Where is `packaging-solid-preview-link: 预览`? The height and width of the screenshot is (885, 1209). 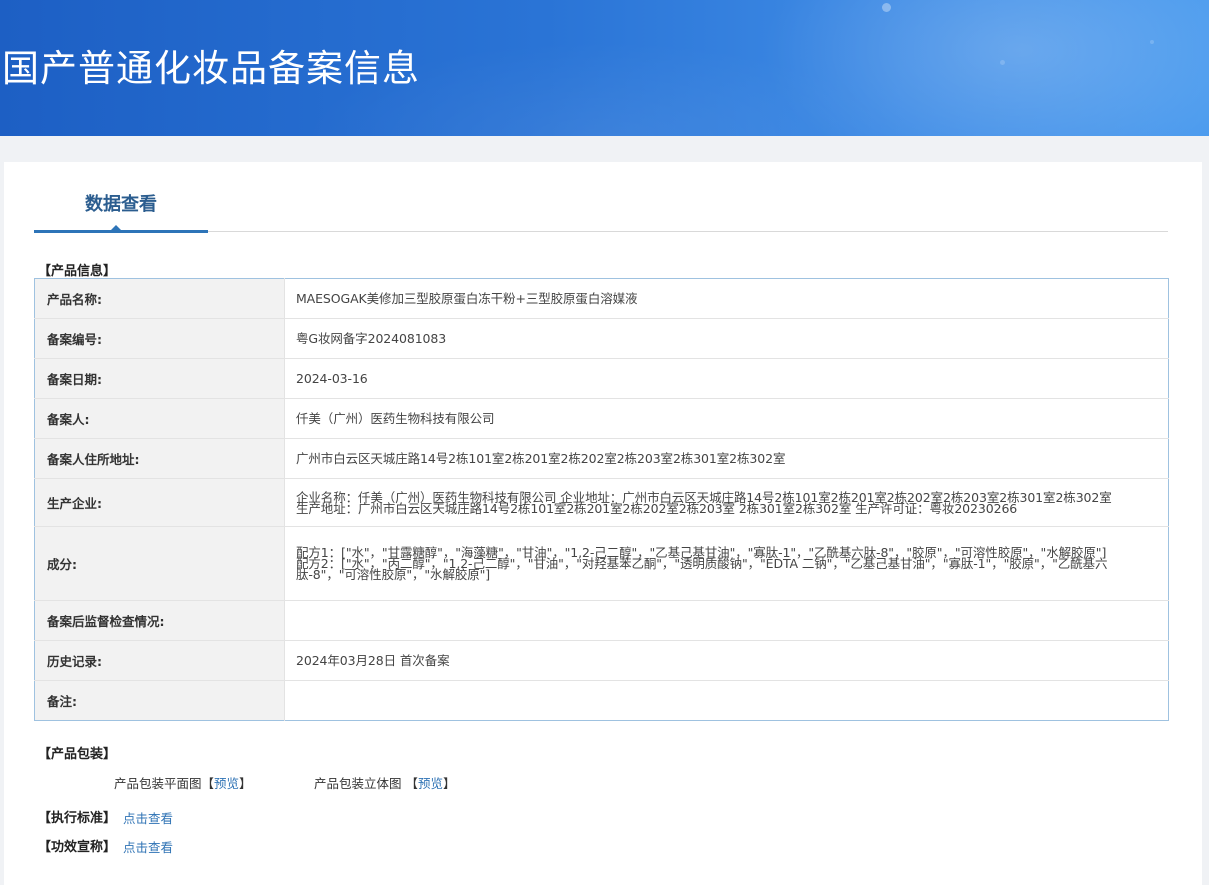 packaging-solid-preview-link: 预览 is located at coordinates (430, 783).